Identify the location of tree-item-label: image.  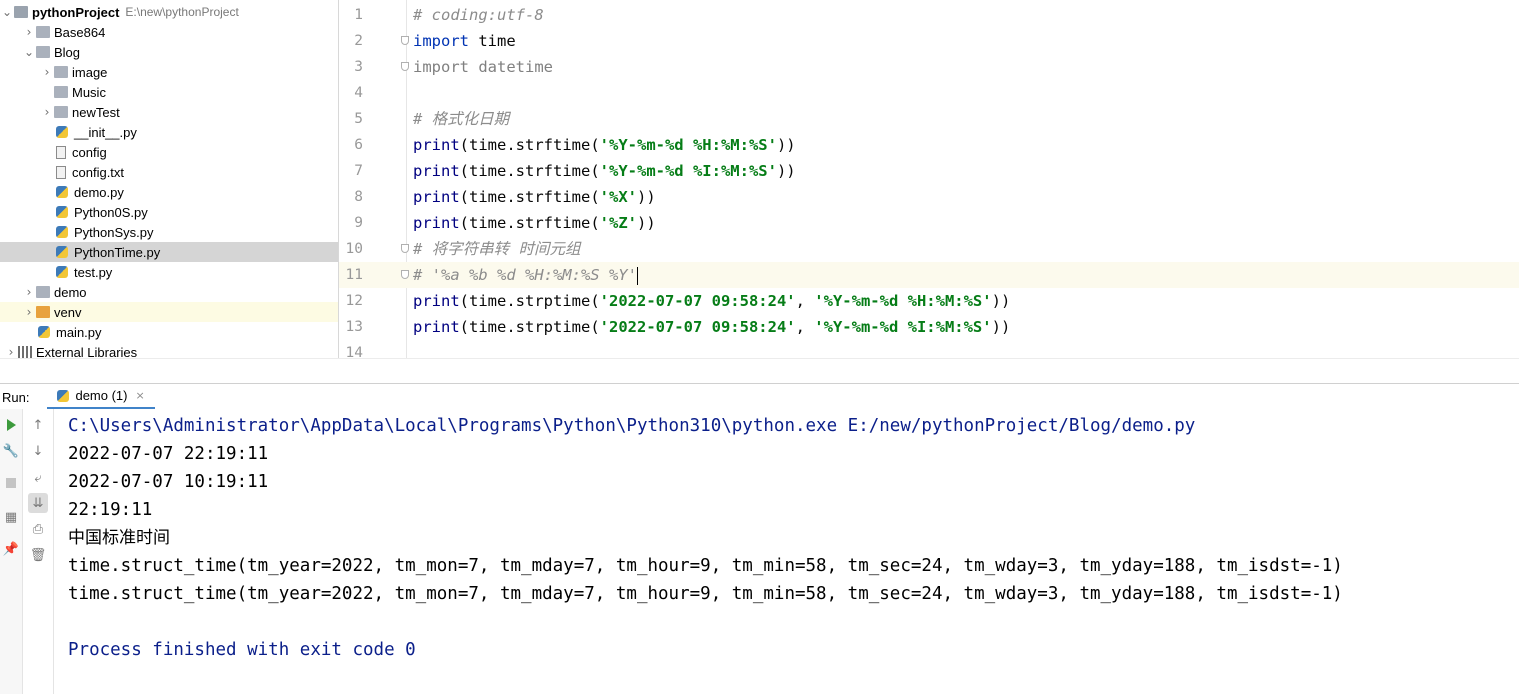
(90, 72).